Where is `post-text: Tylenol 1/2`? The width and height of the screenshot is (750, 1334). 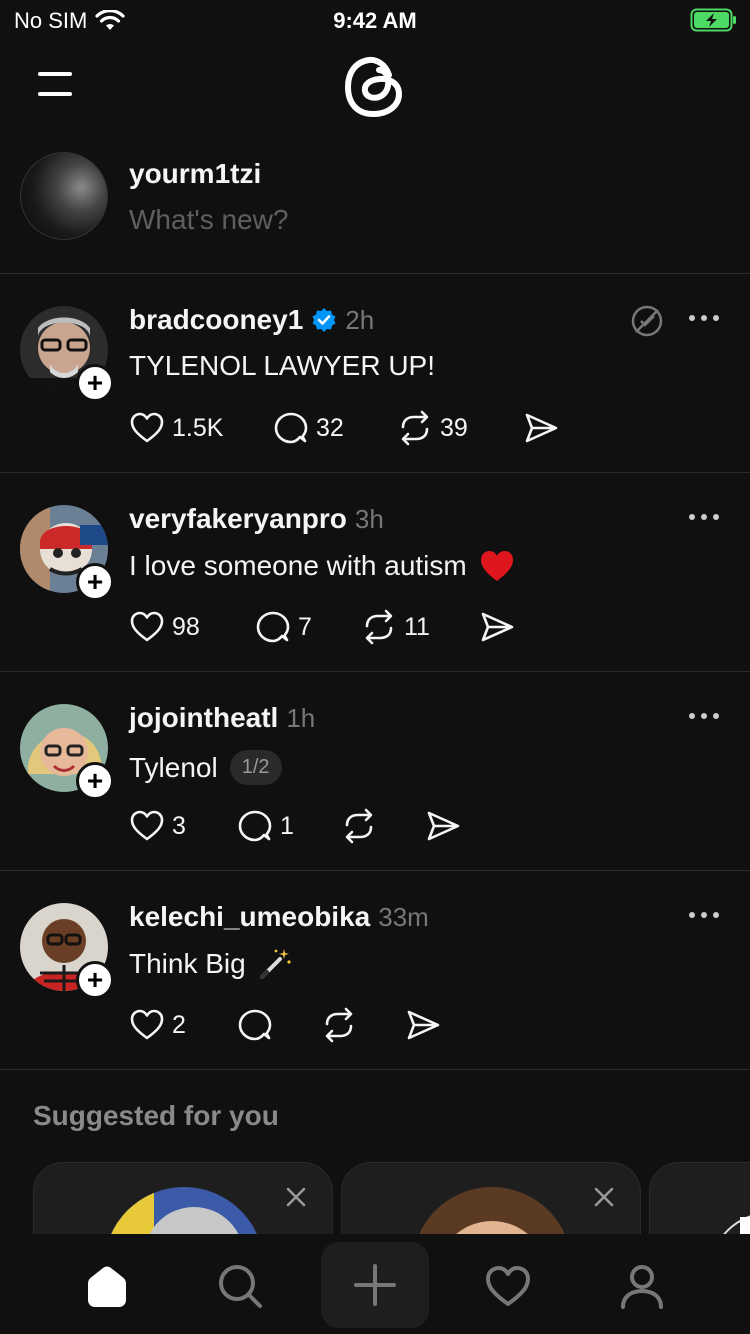
post-text: Tylenol 1/2 is located at coordinates (205, 767).